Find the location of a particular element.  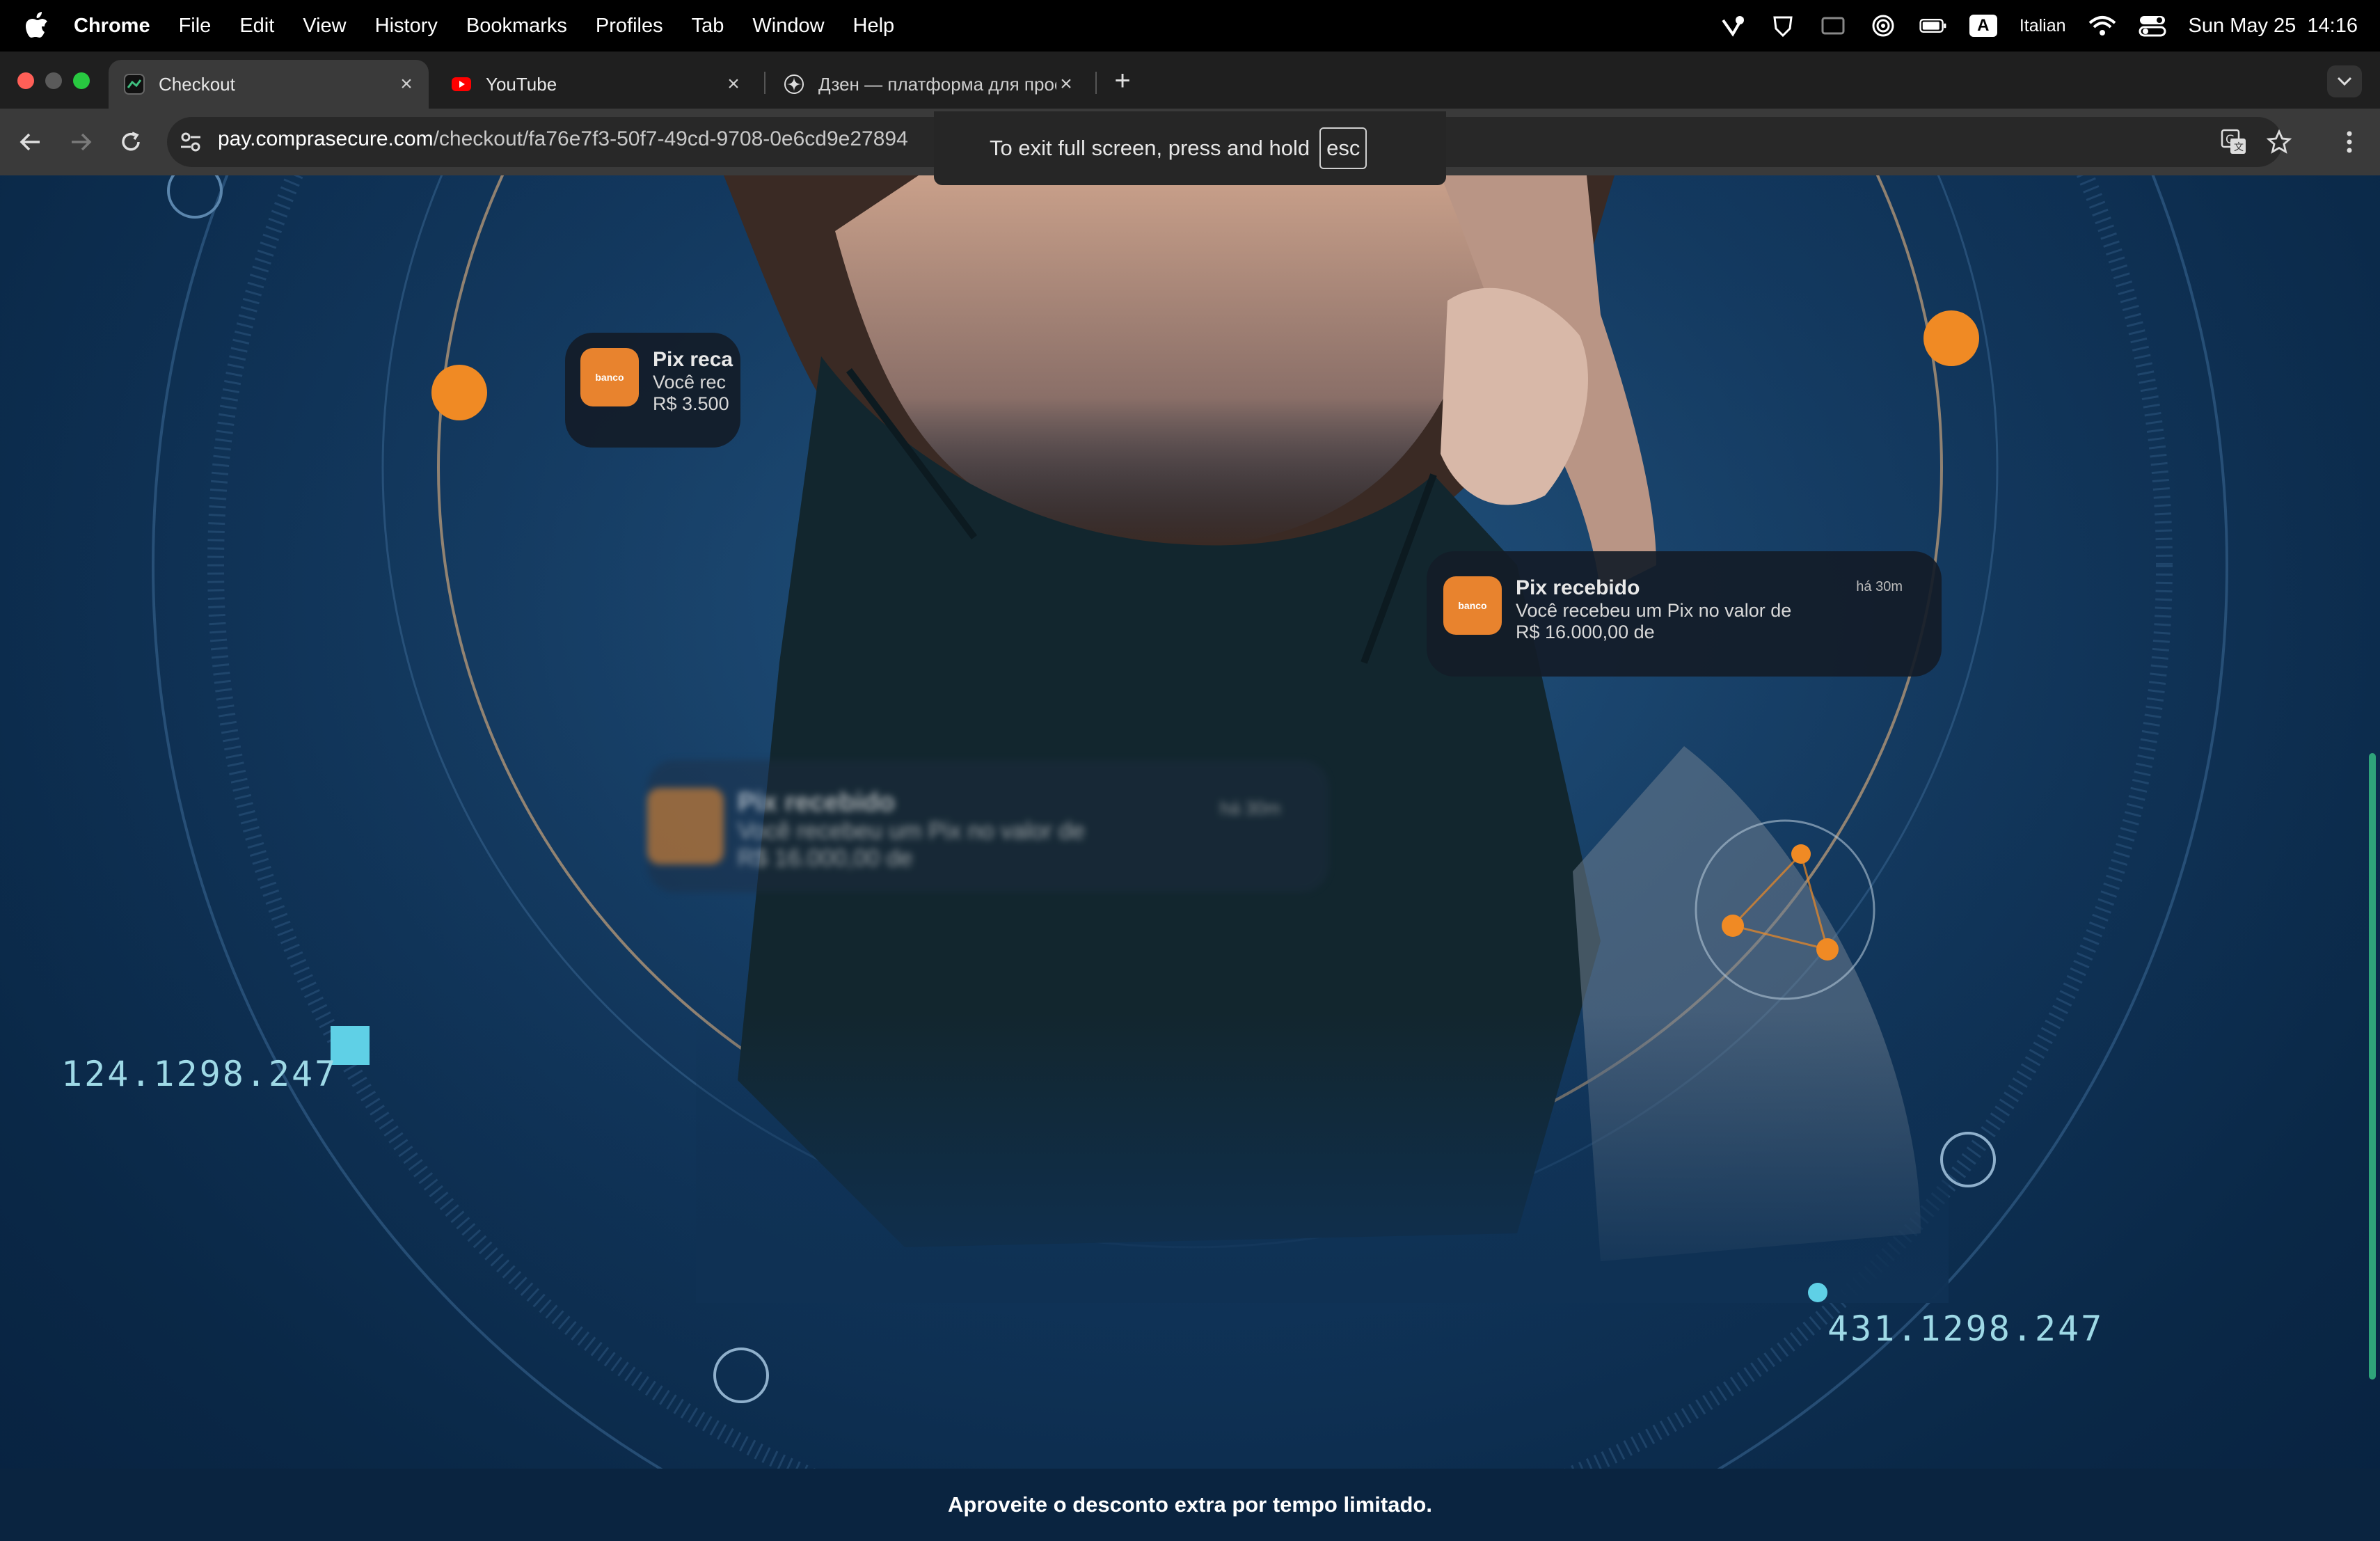

back-button is located at coordinates (31, 142).